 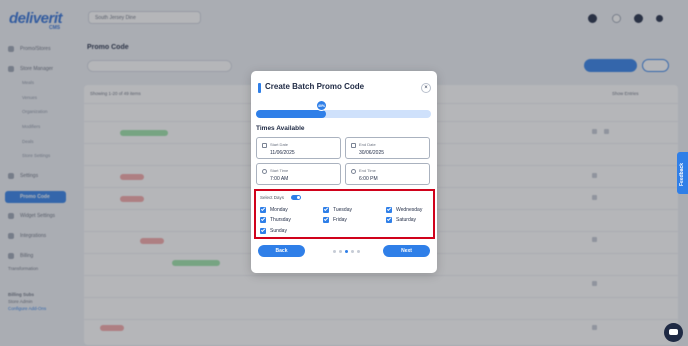 What do you see at coordinates (342, 209) in the screenshot?
I see `day-label: Tuesday` at bounding box center [342, 209].